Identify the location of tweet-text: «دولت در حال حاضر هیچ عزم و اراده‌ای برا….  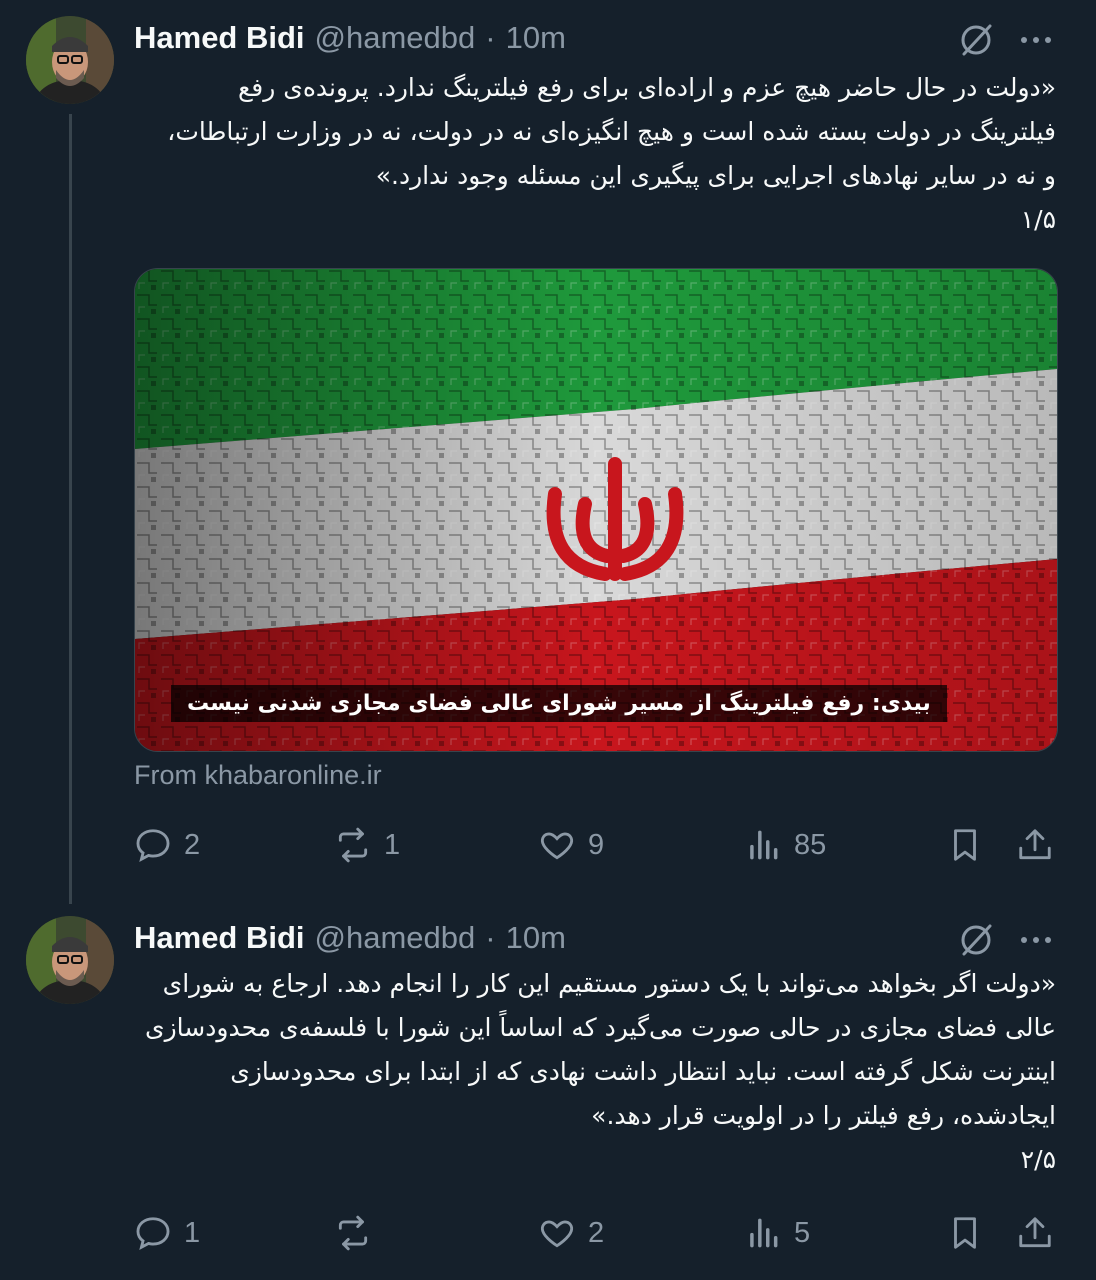
(595, 154).